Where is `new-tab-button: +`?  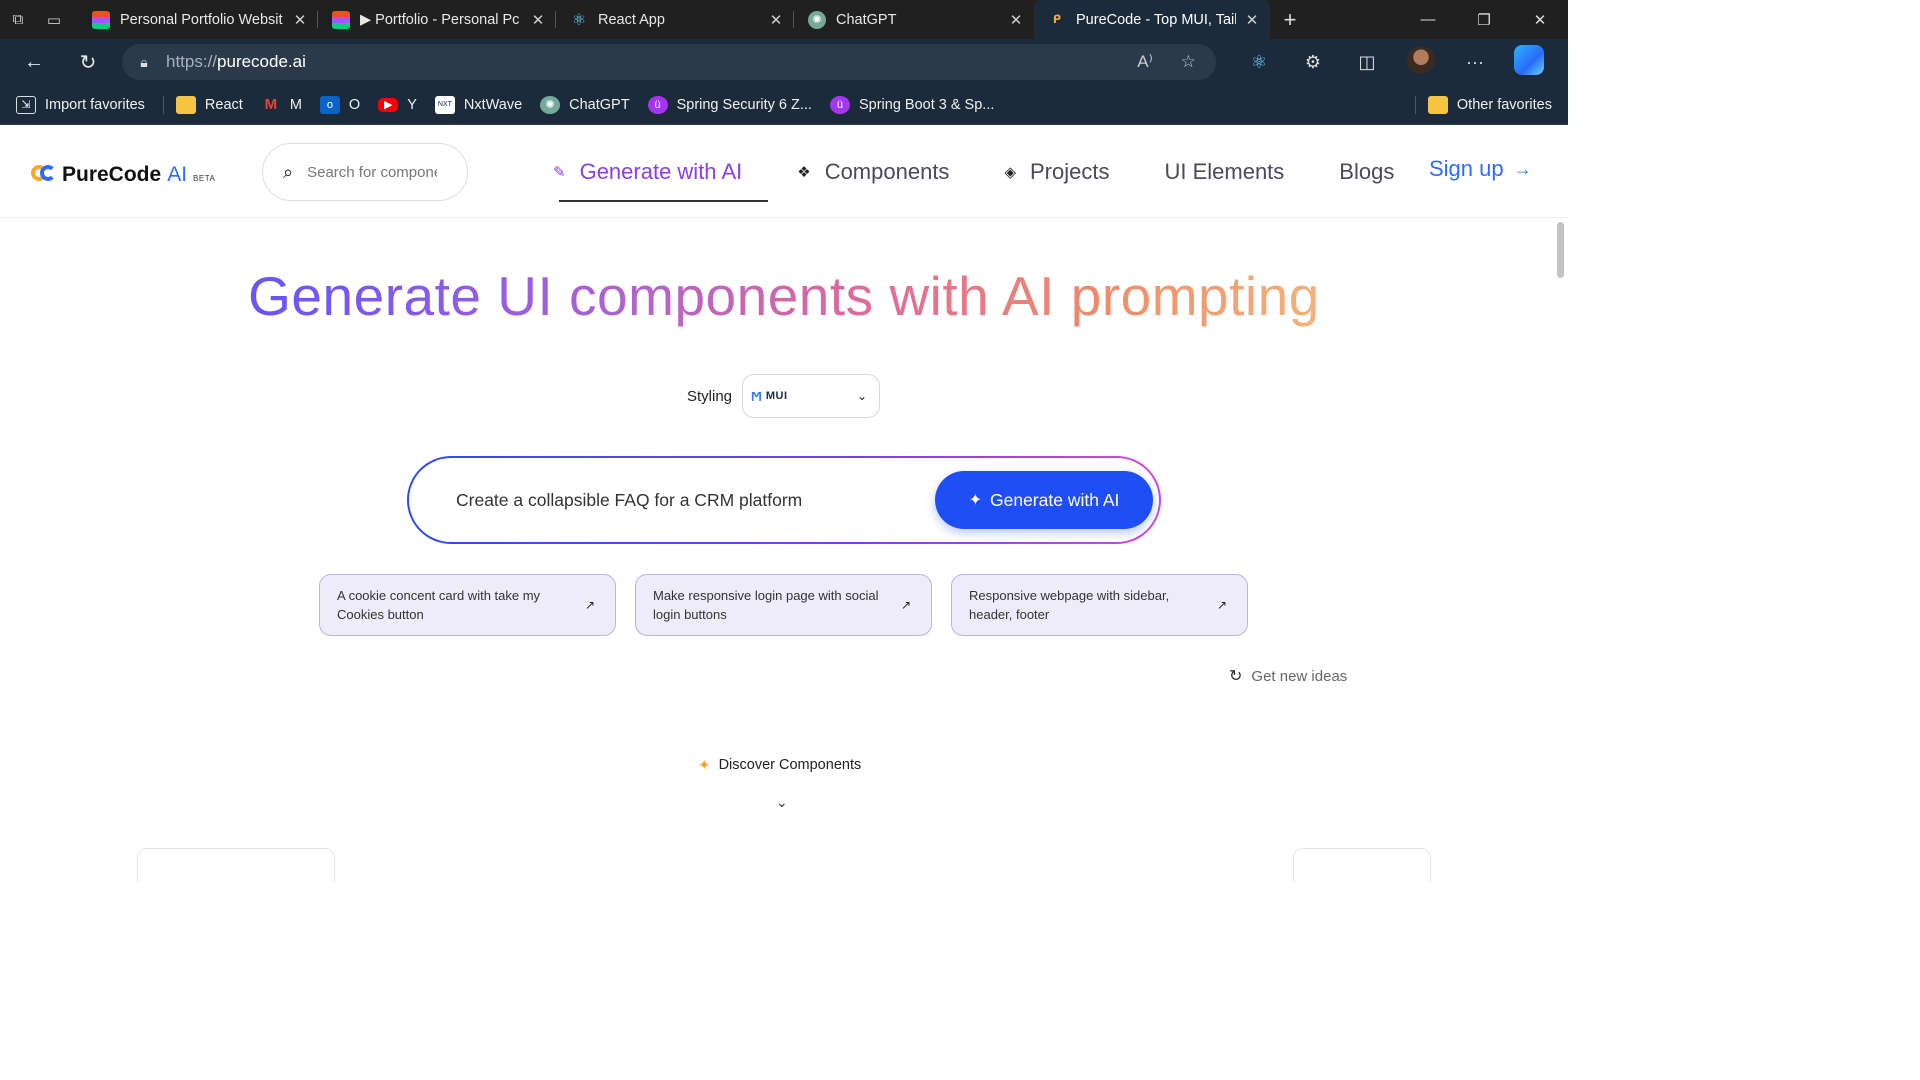 new-tab-button: + is located at coordinates (1290, 20).